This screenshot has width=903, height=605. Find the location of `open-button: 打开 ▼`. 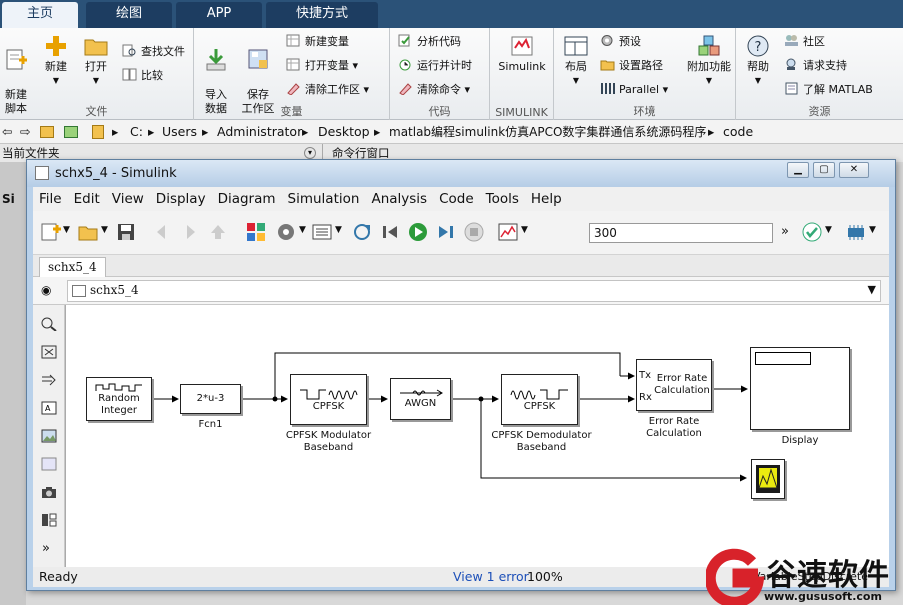

open-button: 打开 ▼ is located at coordinates (96, 60).